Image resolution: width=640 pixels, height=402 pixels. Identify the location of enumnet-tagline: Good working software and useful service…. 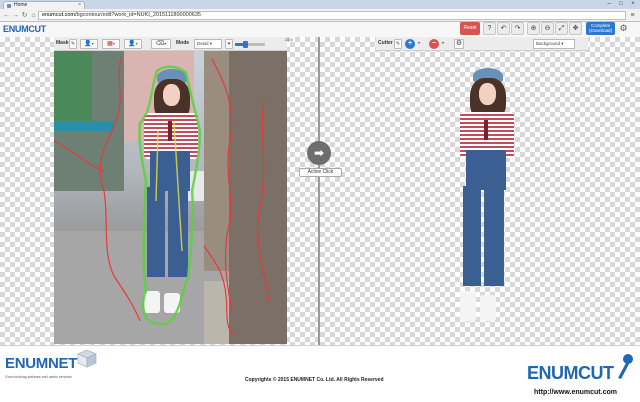
(38, 377).